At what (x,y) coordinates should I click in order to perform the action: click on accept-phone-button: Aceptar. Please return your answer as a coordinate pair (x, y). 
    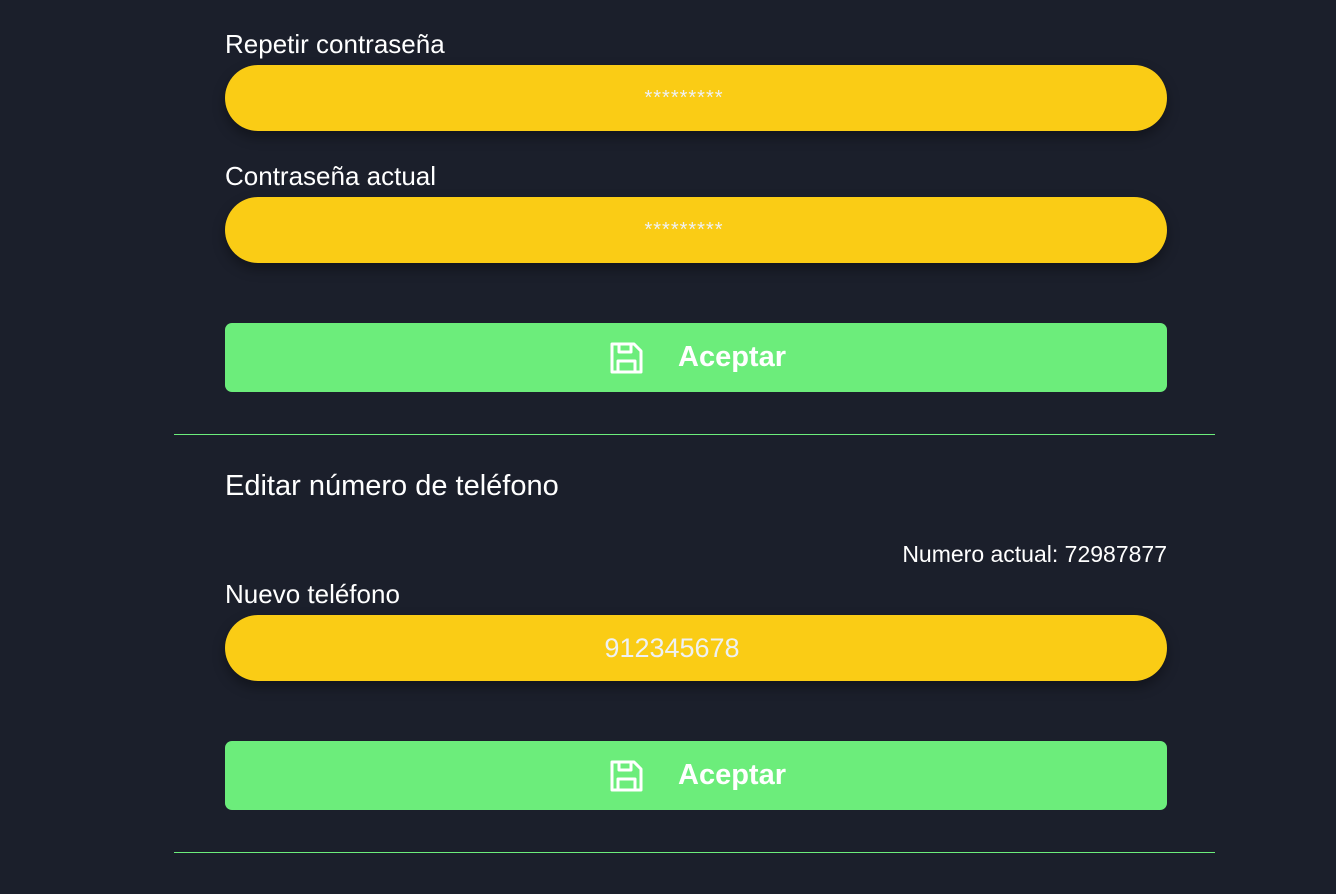
    Looking at the image, I should click on (696, 775).